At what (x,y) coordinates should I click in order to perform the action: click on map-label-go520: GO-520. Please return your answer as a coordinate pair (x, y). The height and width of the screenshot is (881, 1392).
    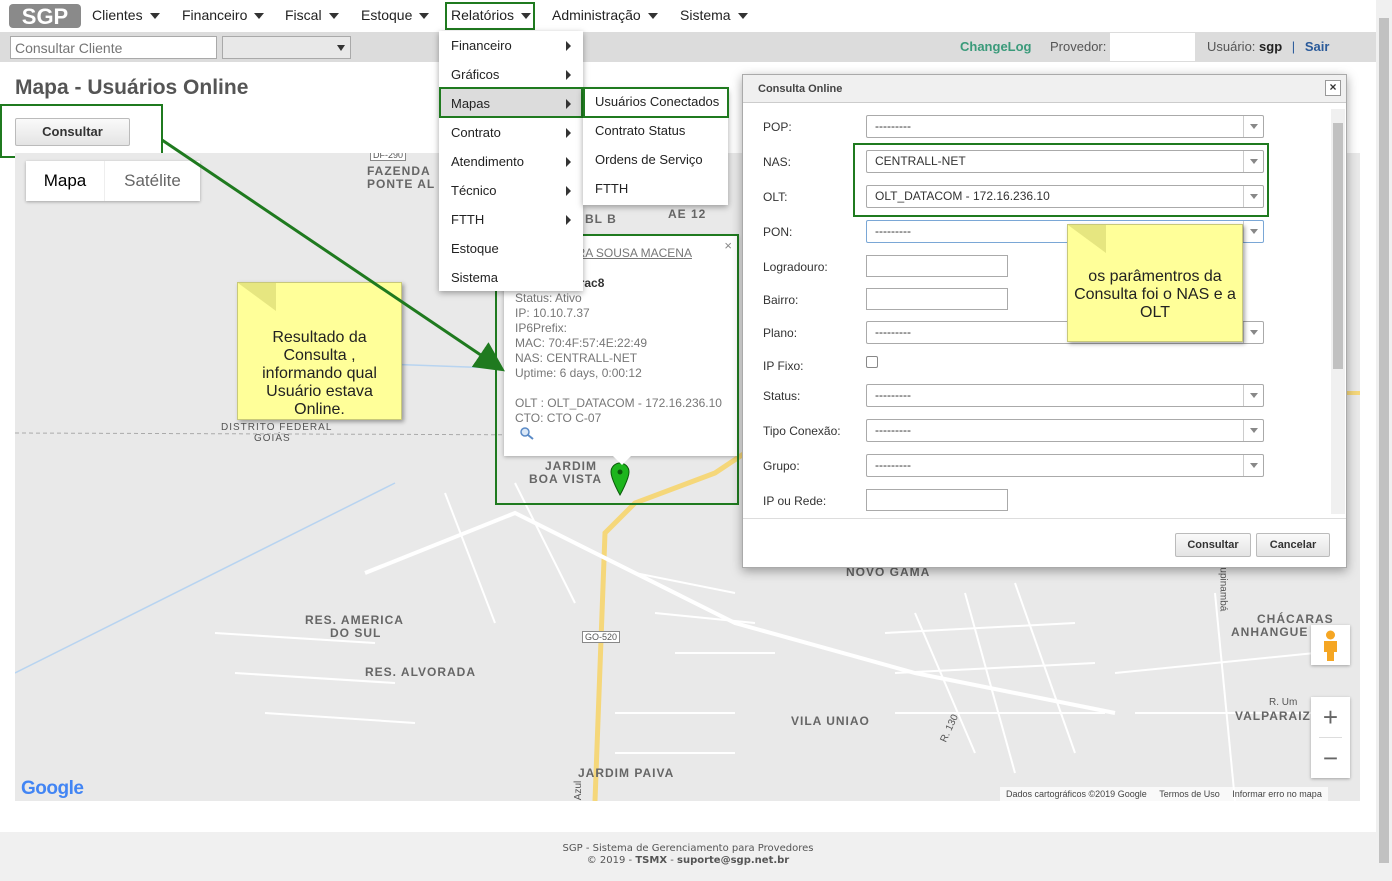
    Looking at the image, I should click on (601, 637).